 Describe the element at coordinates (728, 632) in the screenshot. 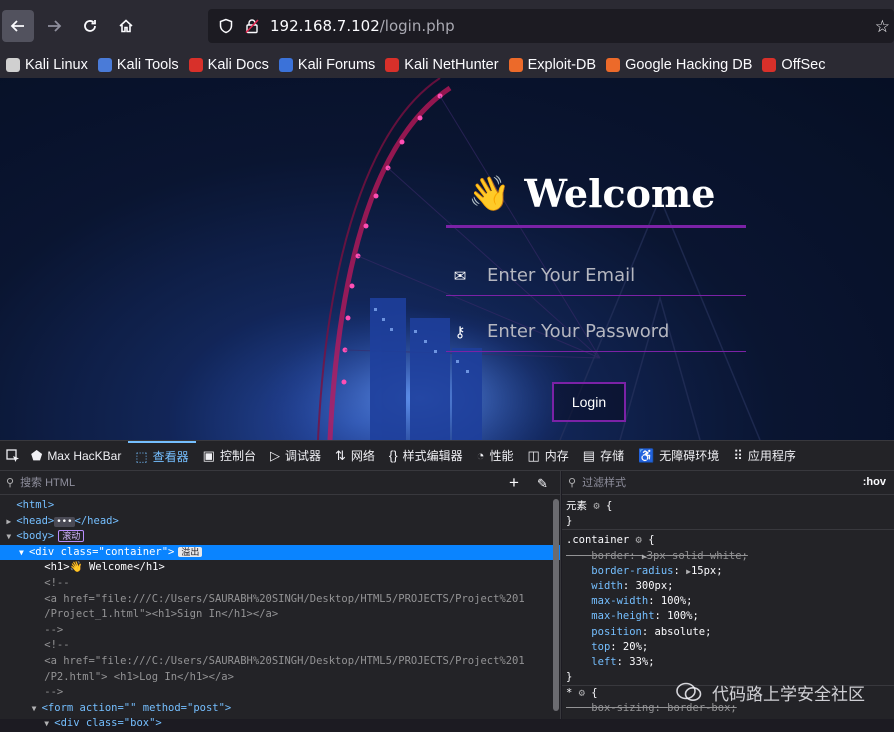

I see `rule-declaration: position: absolute;` at that location.